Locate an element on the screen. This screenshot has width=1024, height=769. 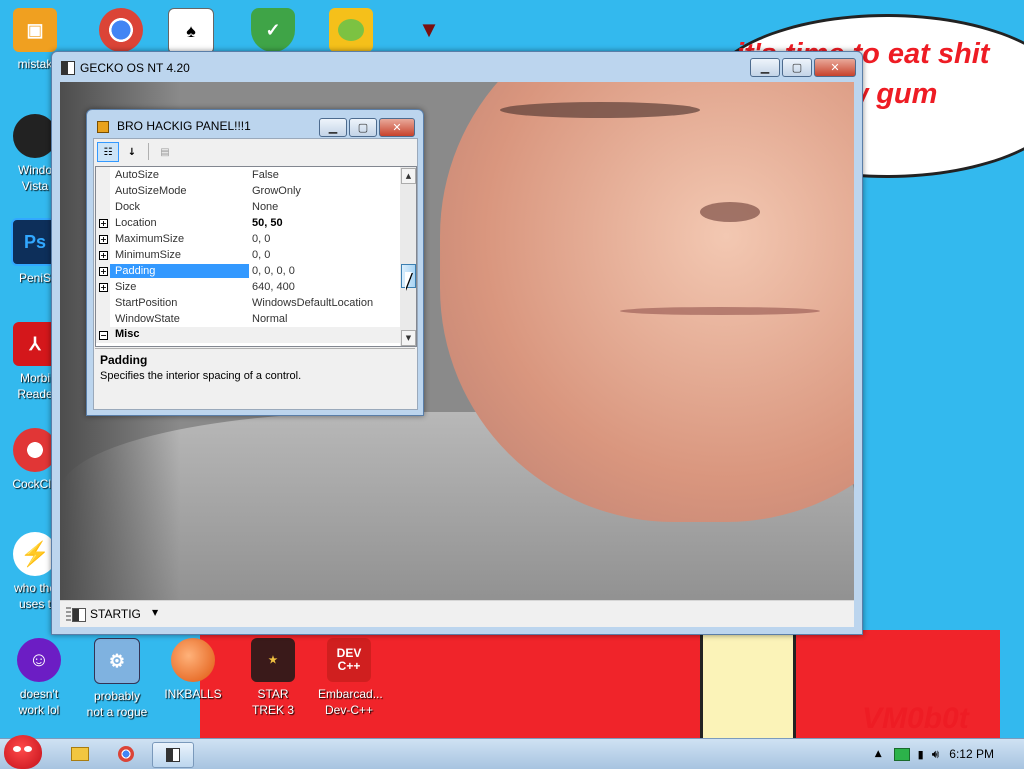
panel-maximize-button: ▢ is located at coordinates (363, 127).